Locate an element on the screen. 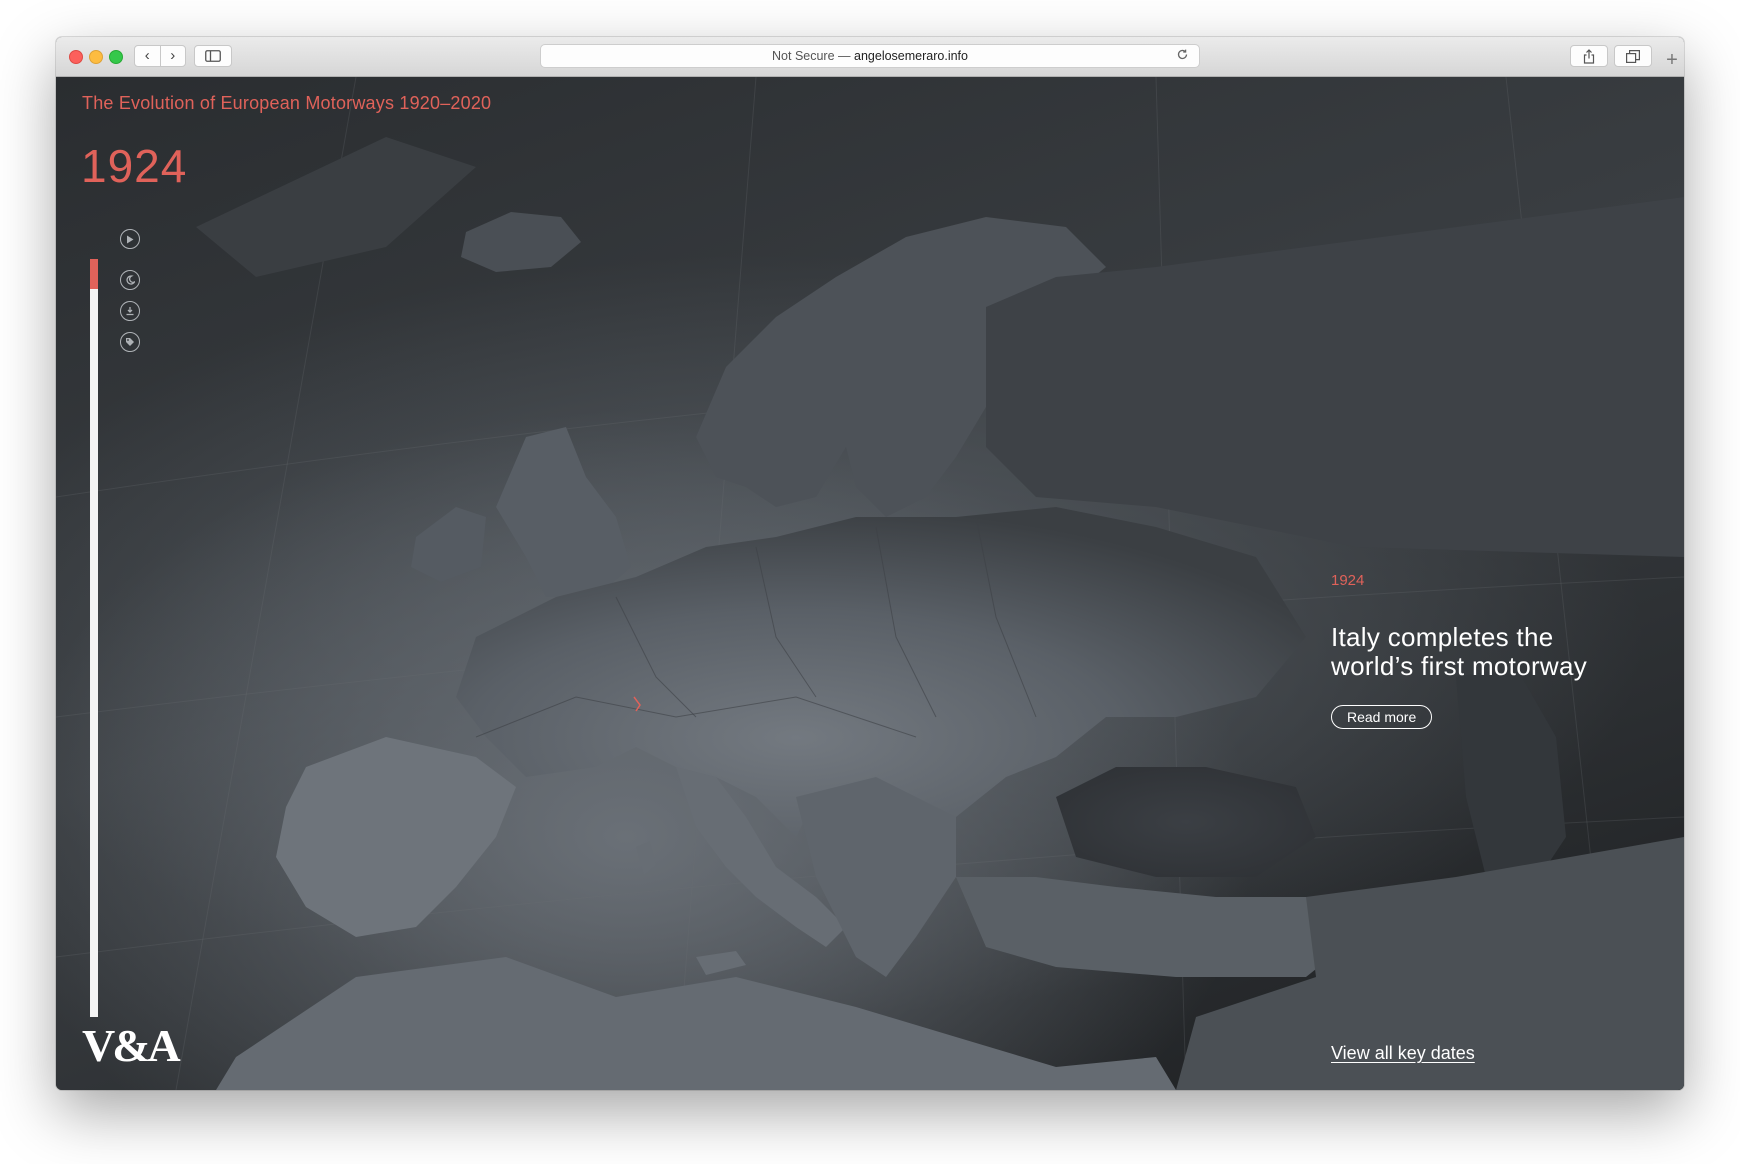 The width and height of the screenshot is (1740, 1164). navigation-buttons: ‹ › is located at coordinates (160, 56).